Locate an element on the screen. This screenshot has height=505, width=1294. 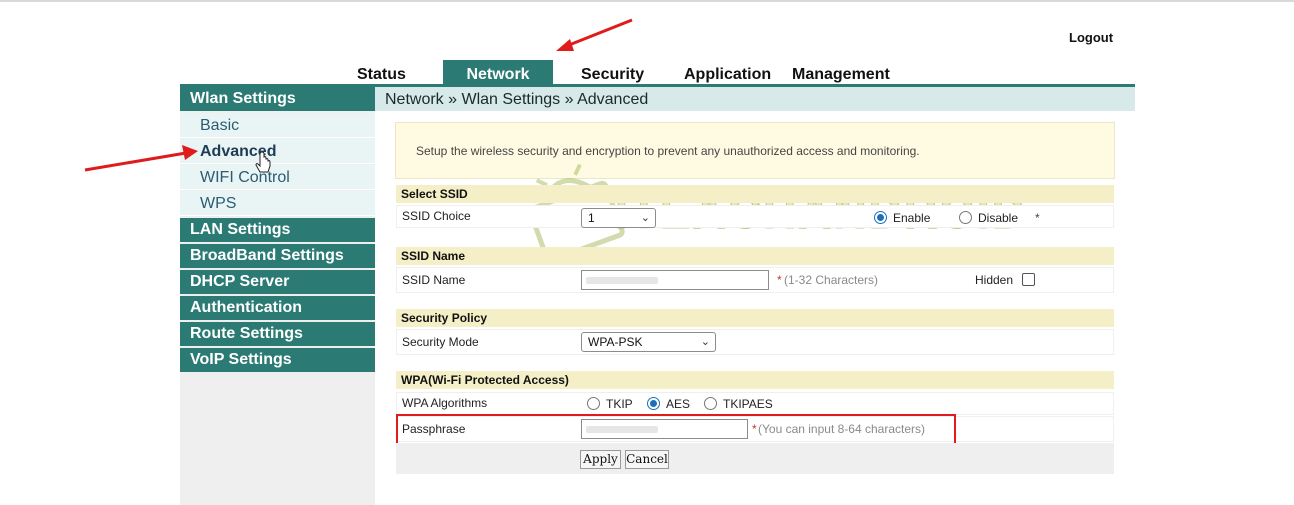
top-divider is located at coordinates (647, 1).